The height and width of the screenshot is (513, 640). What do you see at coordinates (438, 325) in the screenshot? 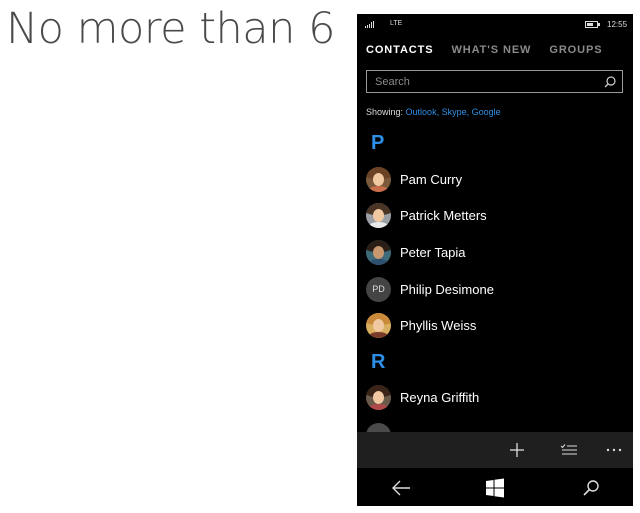
I see `contact-name: Phyllis Weiss` at bounding box center [438, 325].